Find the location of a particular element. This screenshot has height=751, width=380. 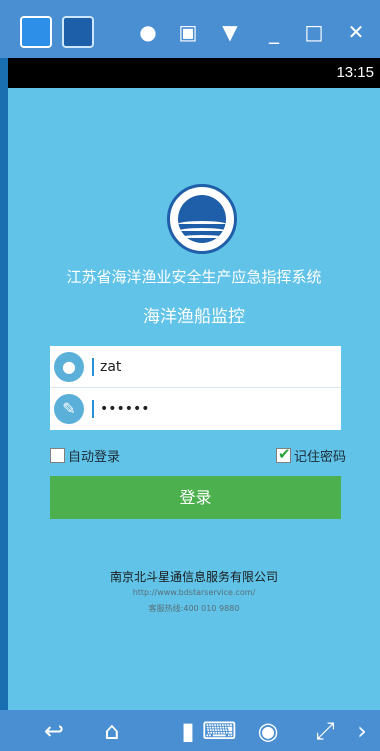

emulator-nav-bar: ↩ ⌂ ▮ ⌨ ◉ ⤢ › is located at coordinates (190, 730).